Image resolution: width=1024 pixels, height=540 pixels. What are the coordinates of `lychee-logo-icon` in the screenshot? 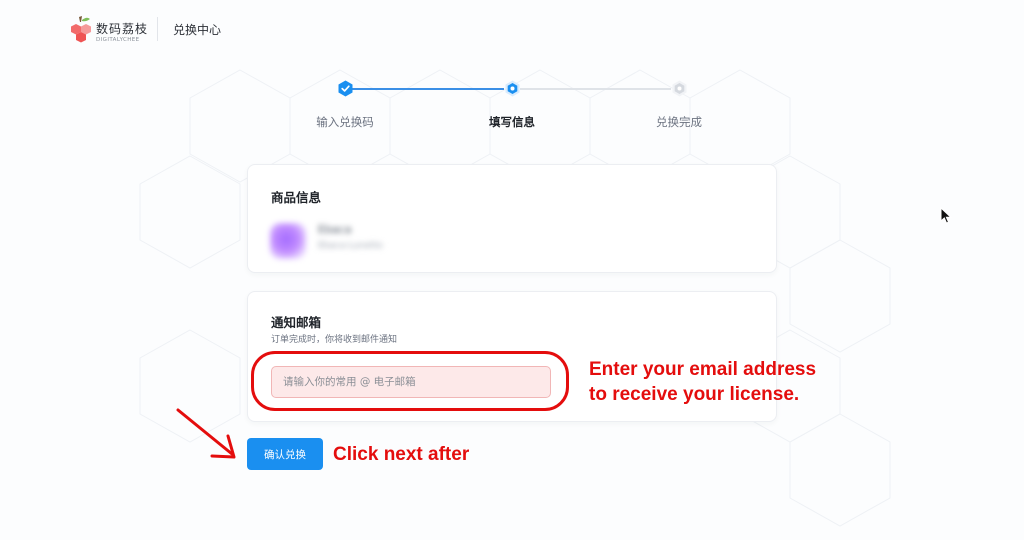 It's located at (81, 29).